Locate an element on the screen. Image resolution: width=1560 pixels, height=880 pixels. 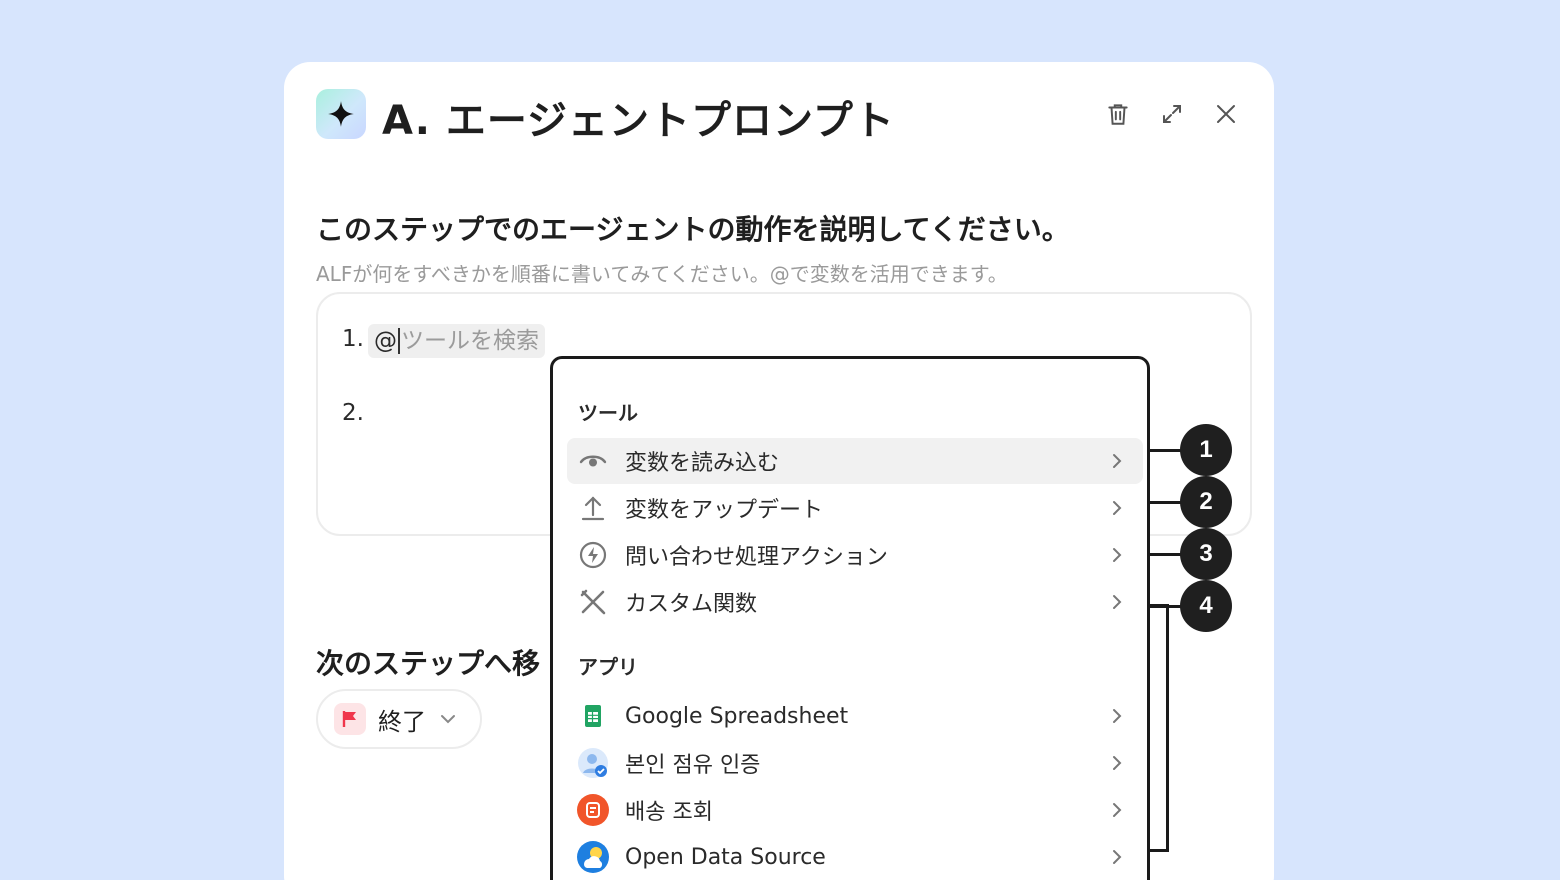
menu-item-identity-verify: 본인 점유 인증 is located at coordinates (855, 763).